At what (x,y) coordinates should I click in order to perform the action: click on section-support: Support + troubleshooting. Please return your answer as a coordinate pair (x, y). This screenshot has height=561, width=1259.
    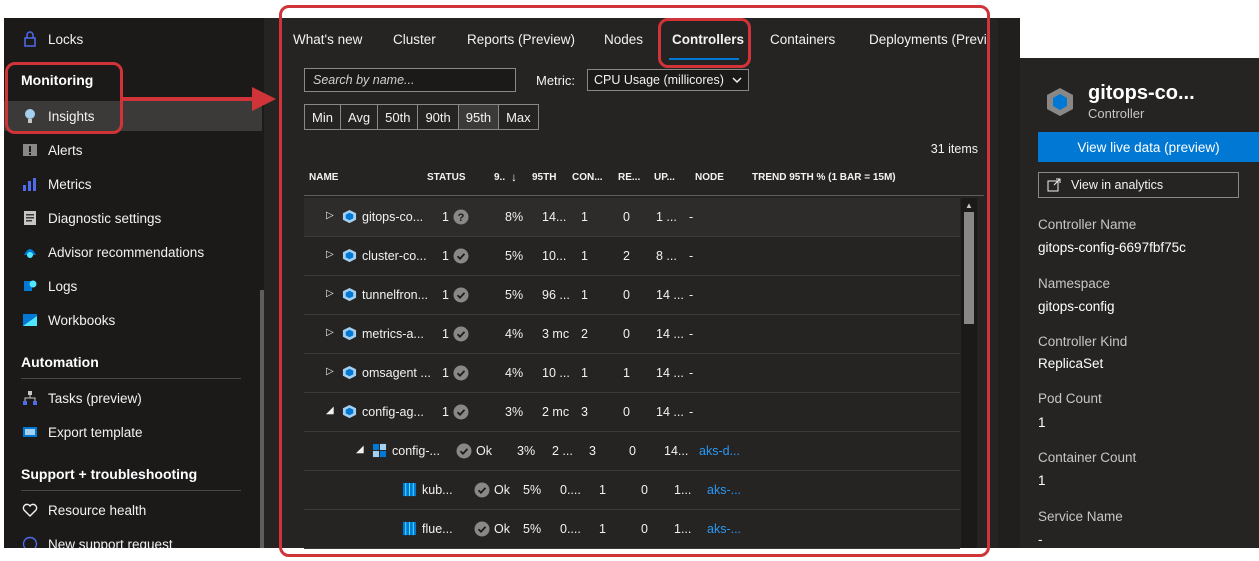
    Looking at the image, I should click on (109, 474).